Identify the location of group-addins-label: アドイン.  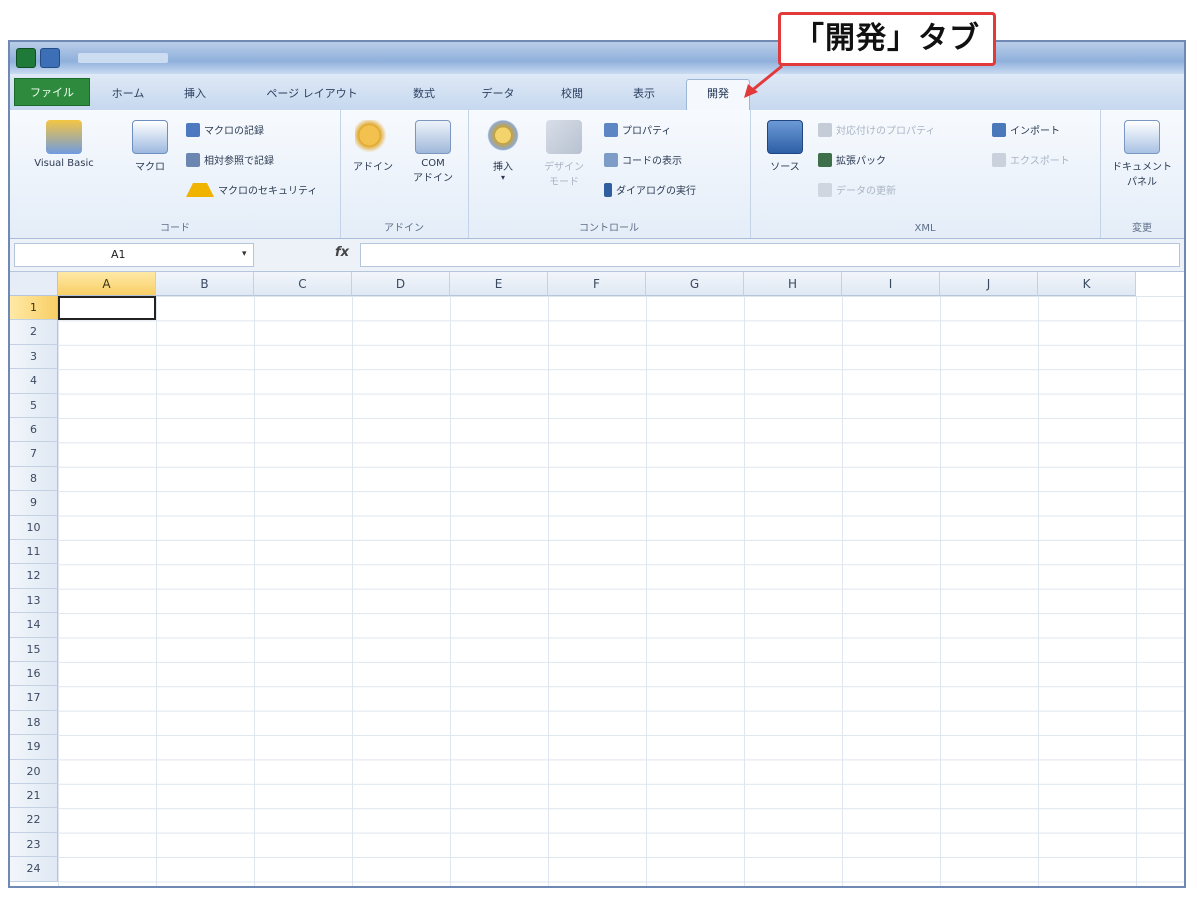
(404, 228).